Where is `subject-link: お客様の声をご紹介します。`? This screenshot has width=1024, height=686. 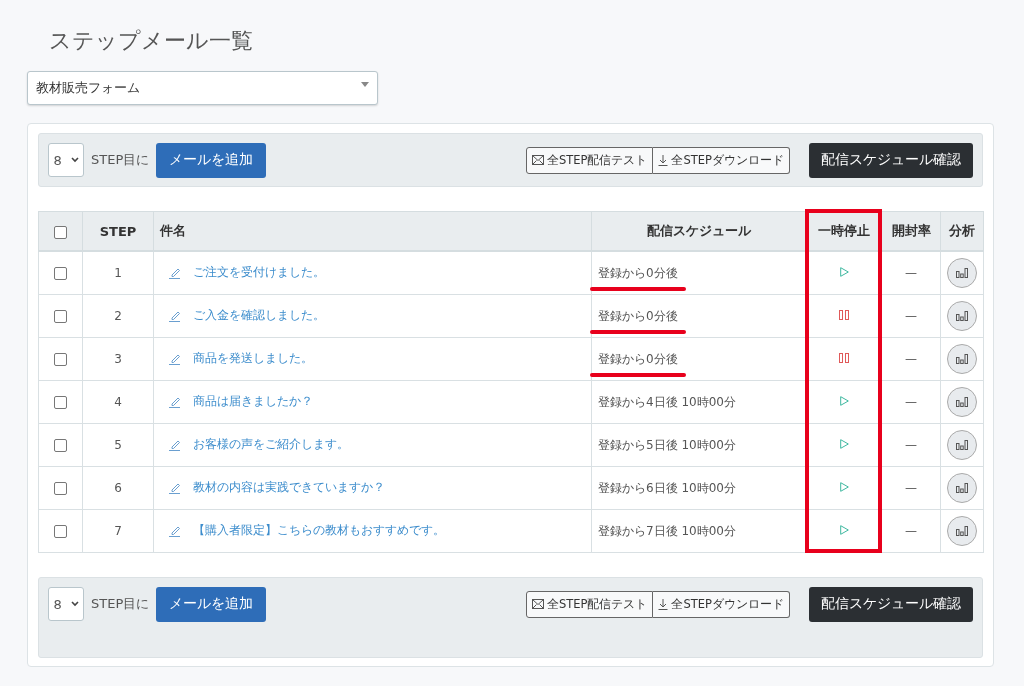
subject-link: お客様の声をご紹介します。 is located at coordinates (271, 445).